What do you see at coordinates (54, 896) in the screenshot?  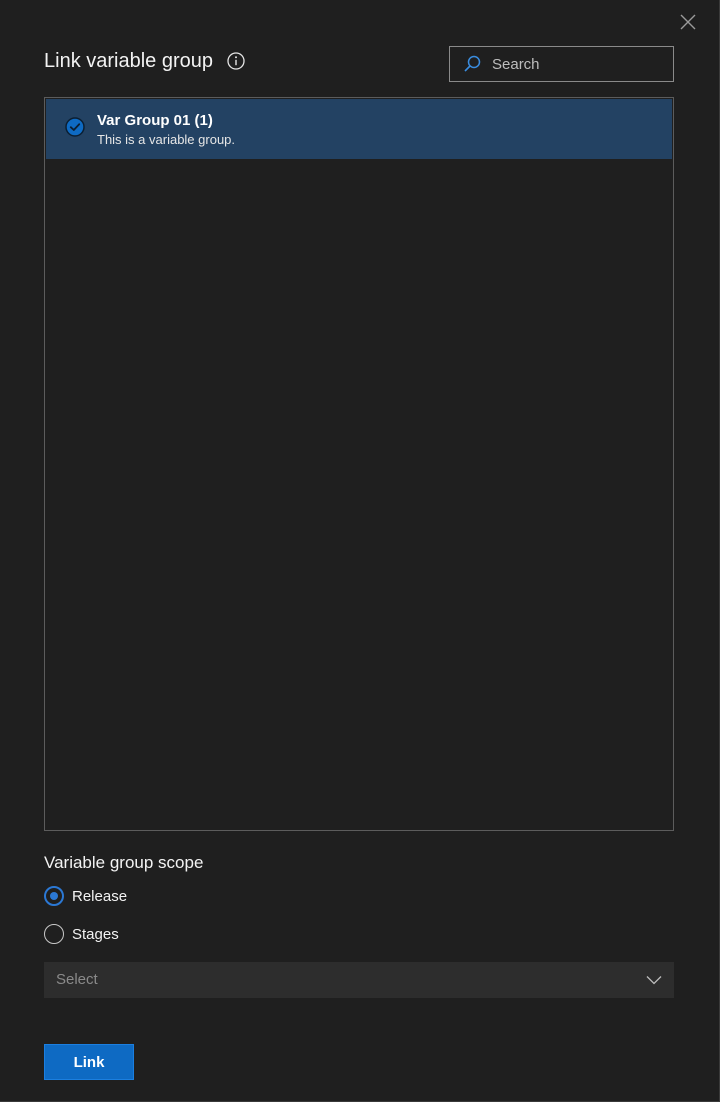 I see `radio-button-checked` at bounding box center [54, 896].